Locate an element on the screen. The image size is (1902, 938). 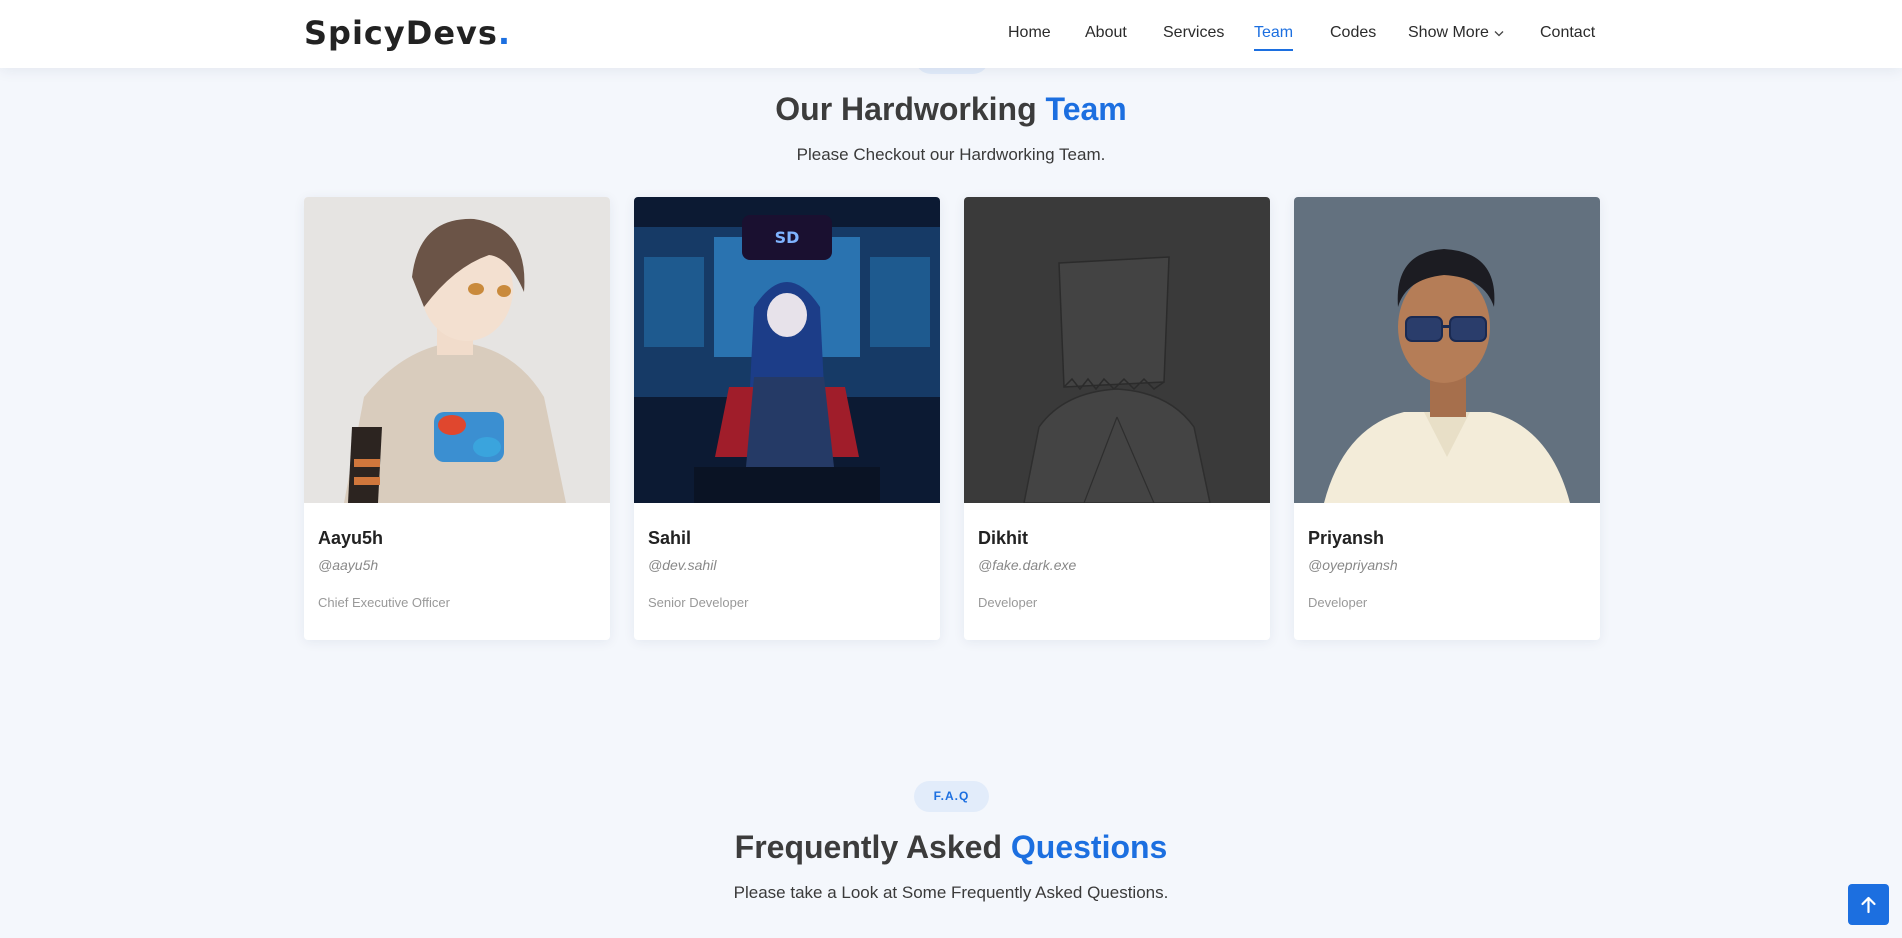
nav-codes: Codes is located at coordinates (1353, 33).